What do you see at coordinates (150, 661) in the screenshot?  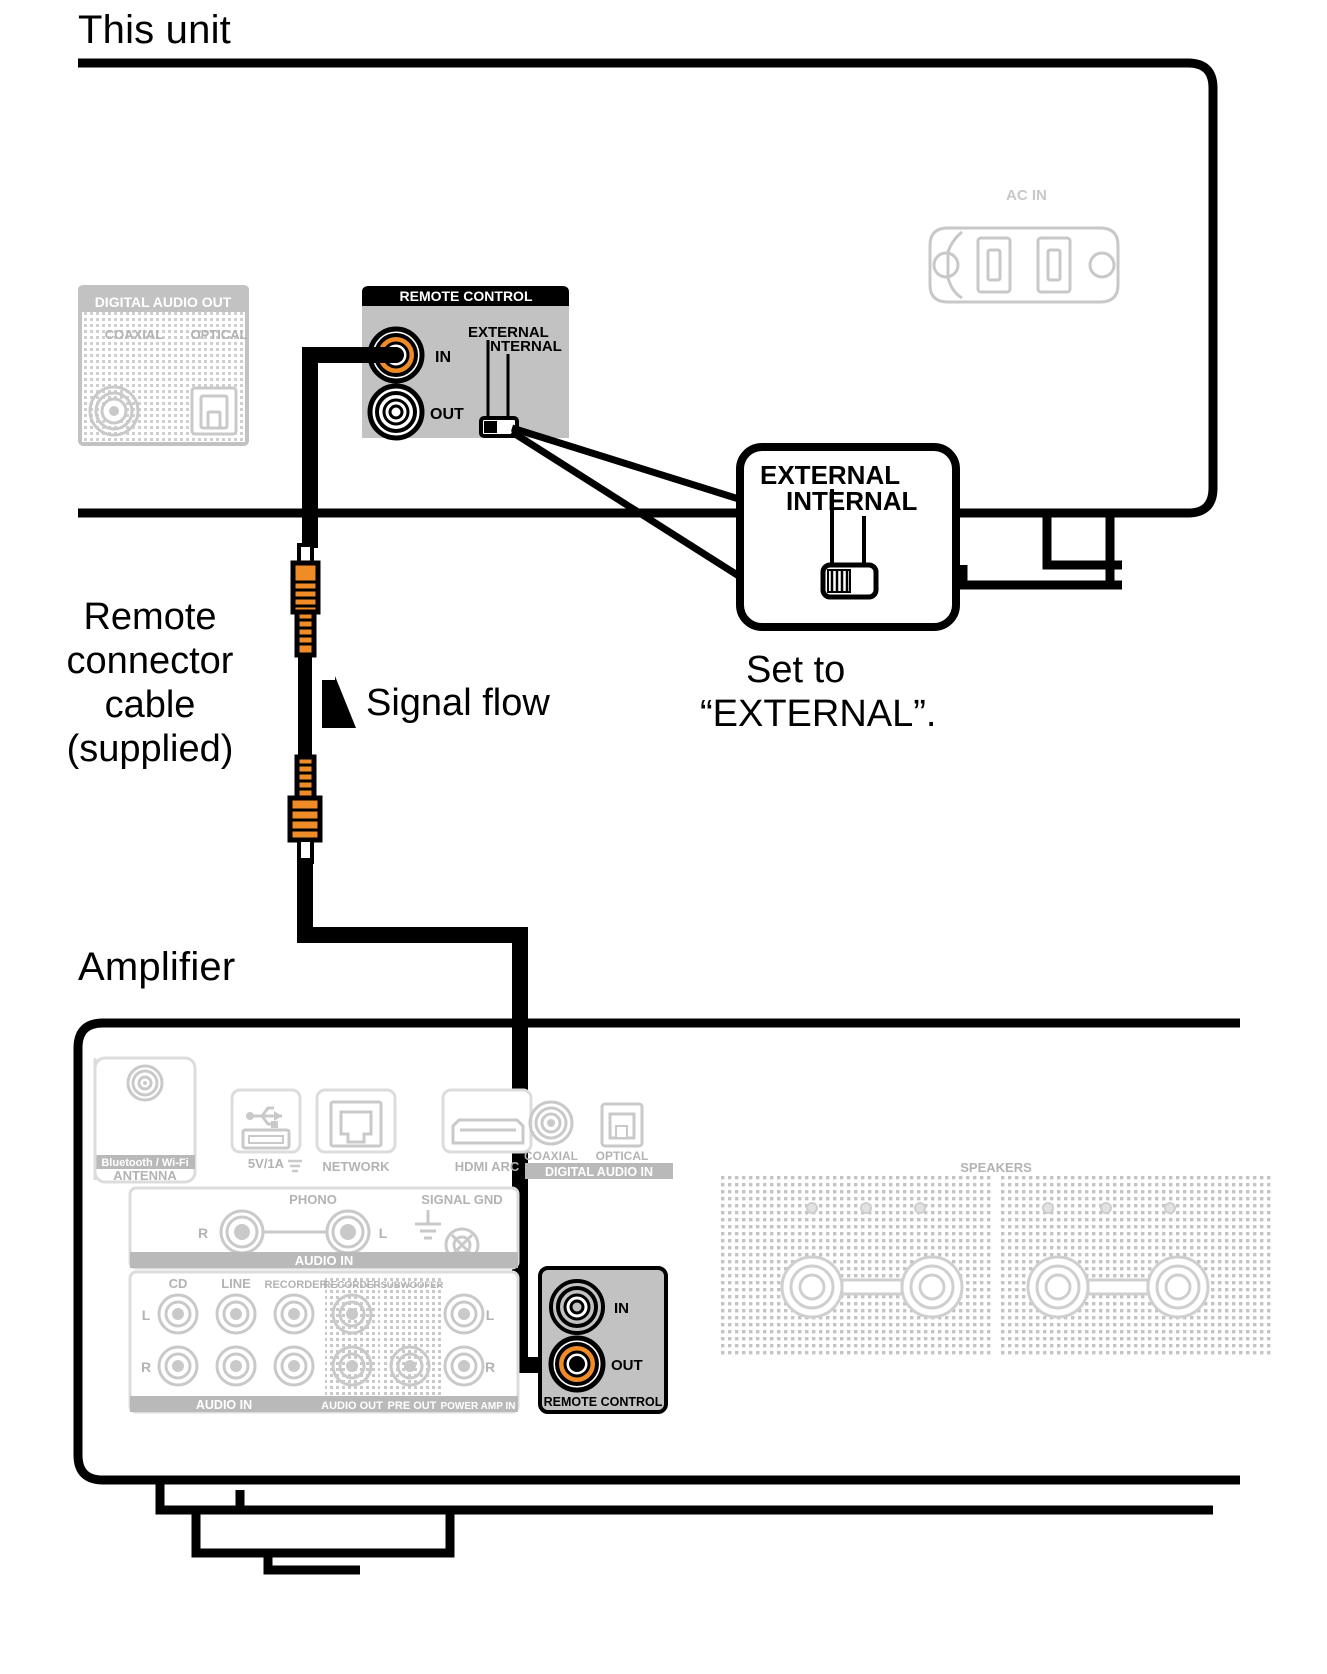 I see `cable-annotation-line-2: connector` at bounding box center [150, 661].